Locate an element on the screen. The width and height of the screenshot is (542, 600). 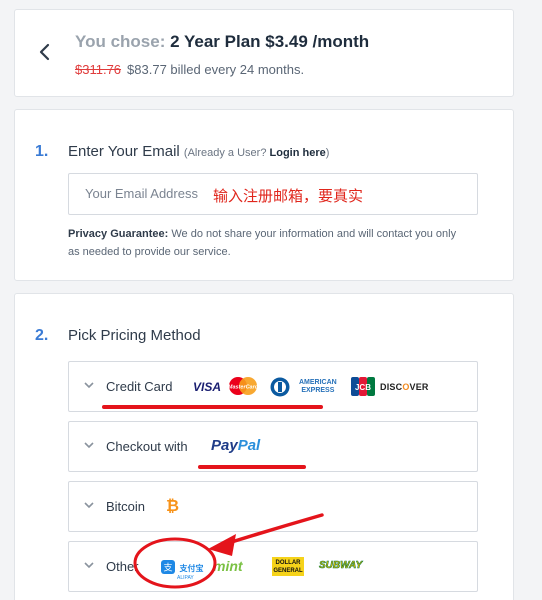
annotation-overlay is located at coordinates (228, 551).